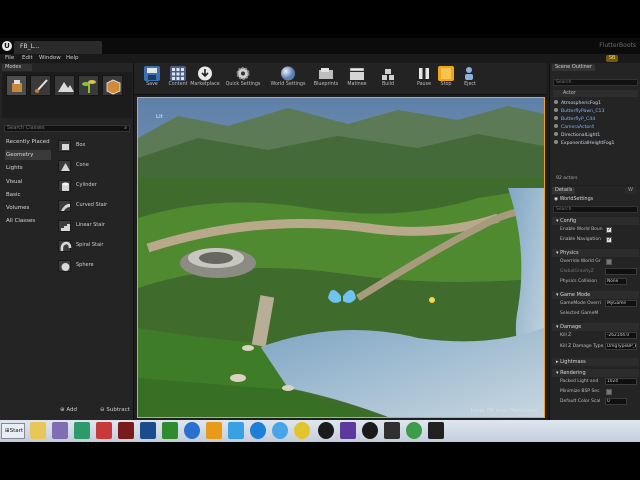  What do you see at coordinates (94, 246) in the screenshot?
I see `shape-spiral-stair: Spiral Stair` at bounding box center [94, 246].